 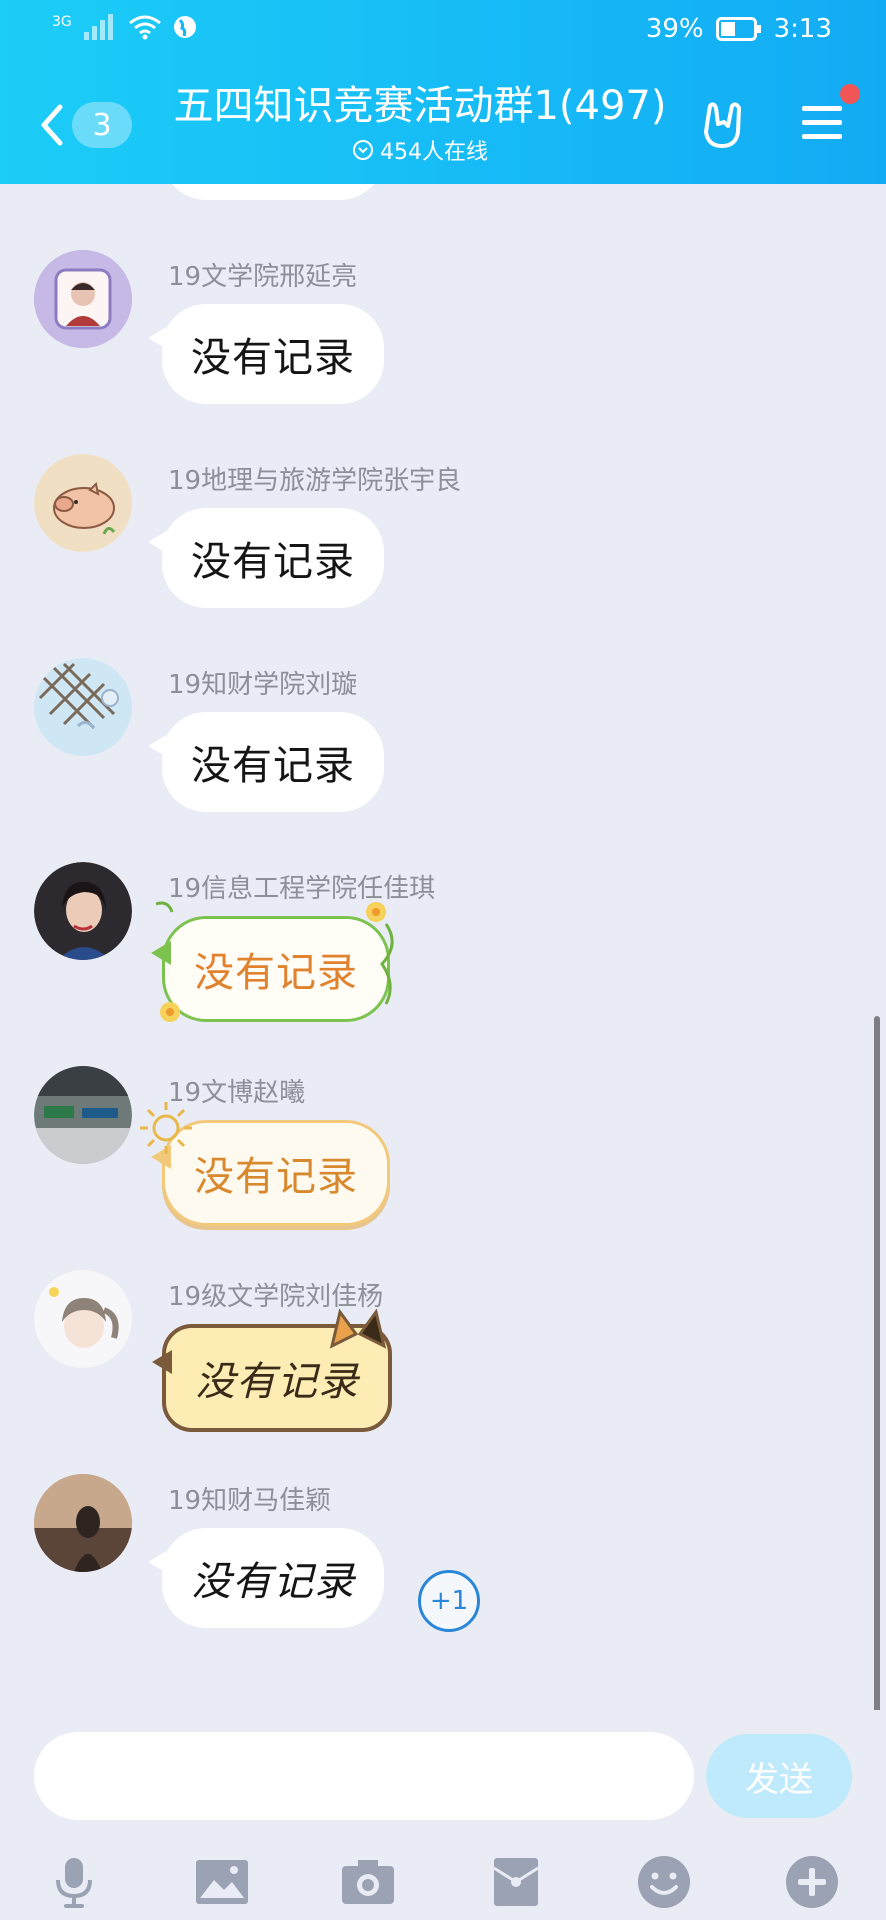 I want to click on sender-name: 19地理与旅游学院张宇良, so click(x=315, y=481).